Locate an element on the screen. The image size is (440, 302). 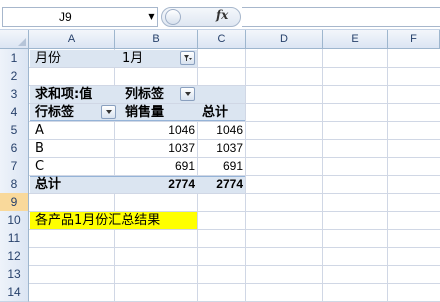
column-header-a: A is located at coordinates (72, 39).